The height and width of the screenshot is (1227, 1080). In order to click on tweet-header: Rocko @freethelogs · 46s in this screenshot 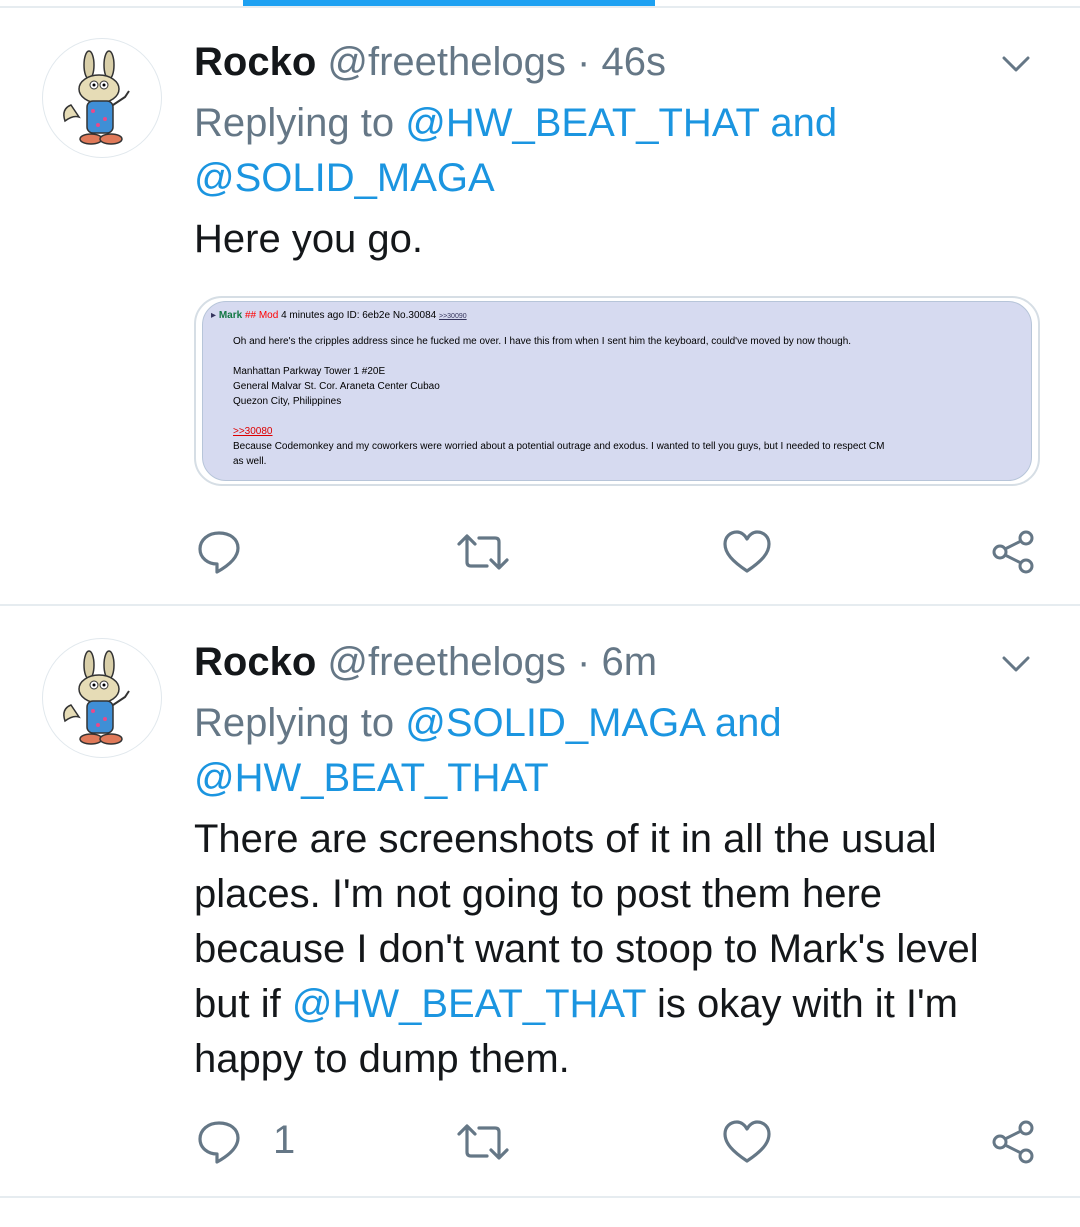, I will do `click(430, 62)`.